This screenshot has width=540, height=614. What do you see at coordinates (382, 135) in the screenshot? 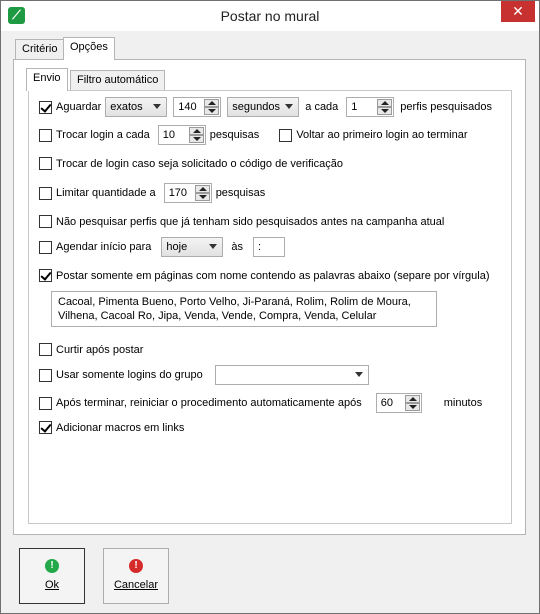
I see `voltar-login-label: Voltar ao primeiro login ao terminar` at bounding box center [382, 135].